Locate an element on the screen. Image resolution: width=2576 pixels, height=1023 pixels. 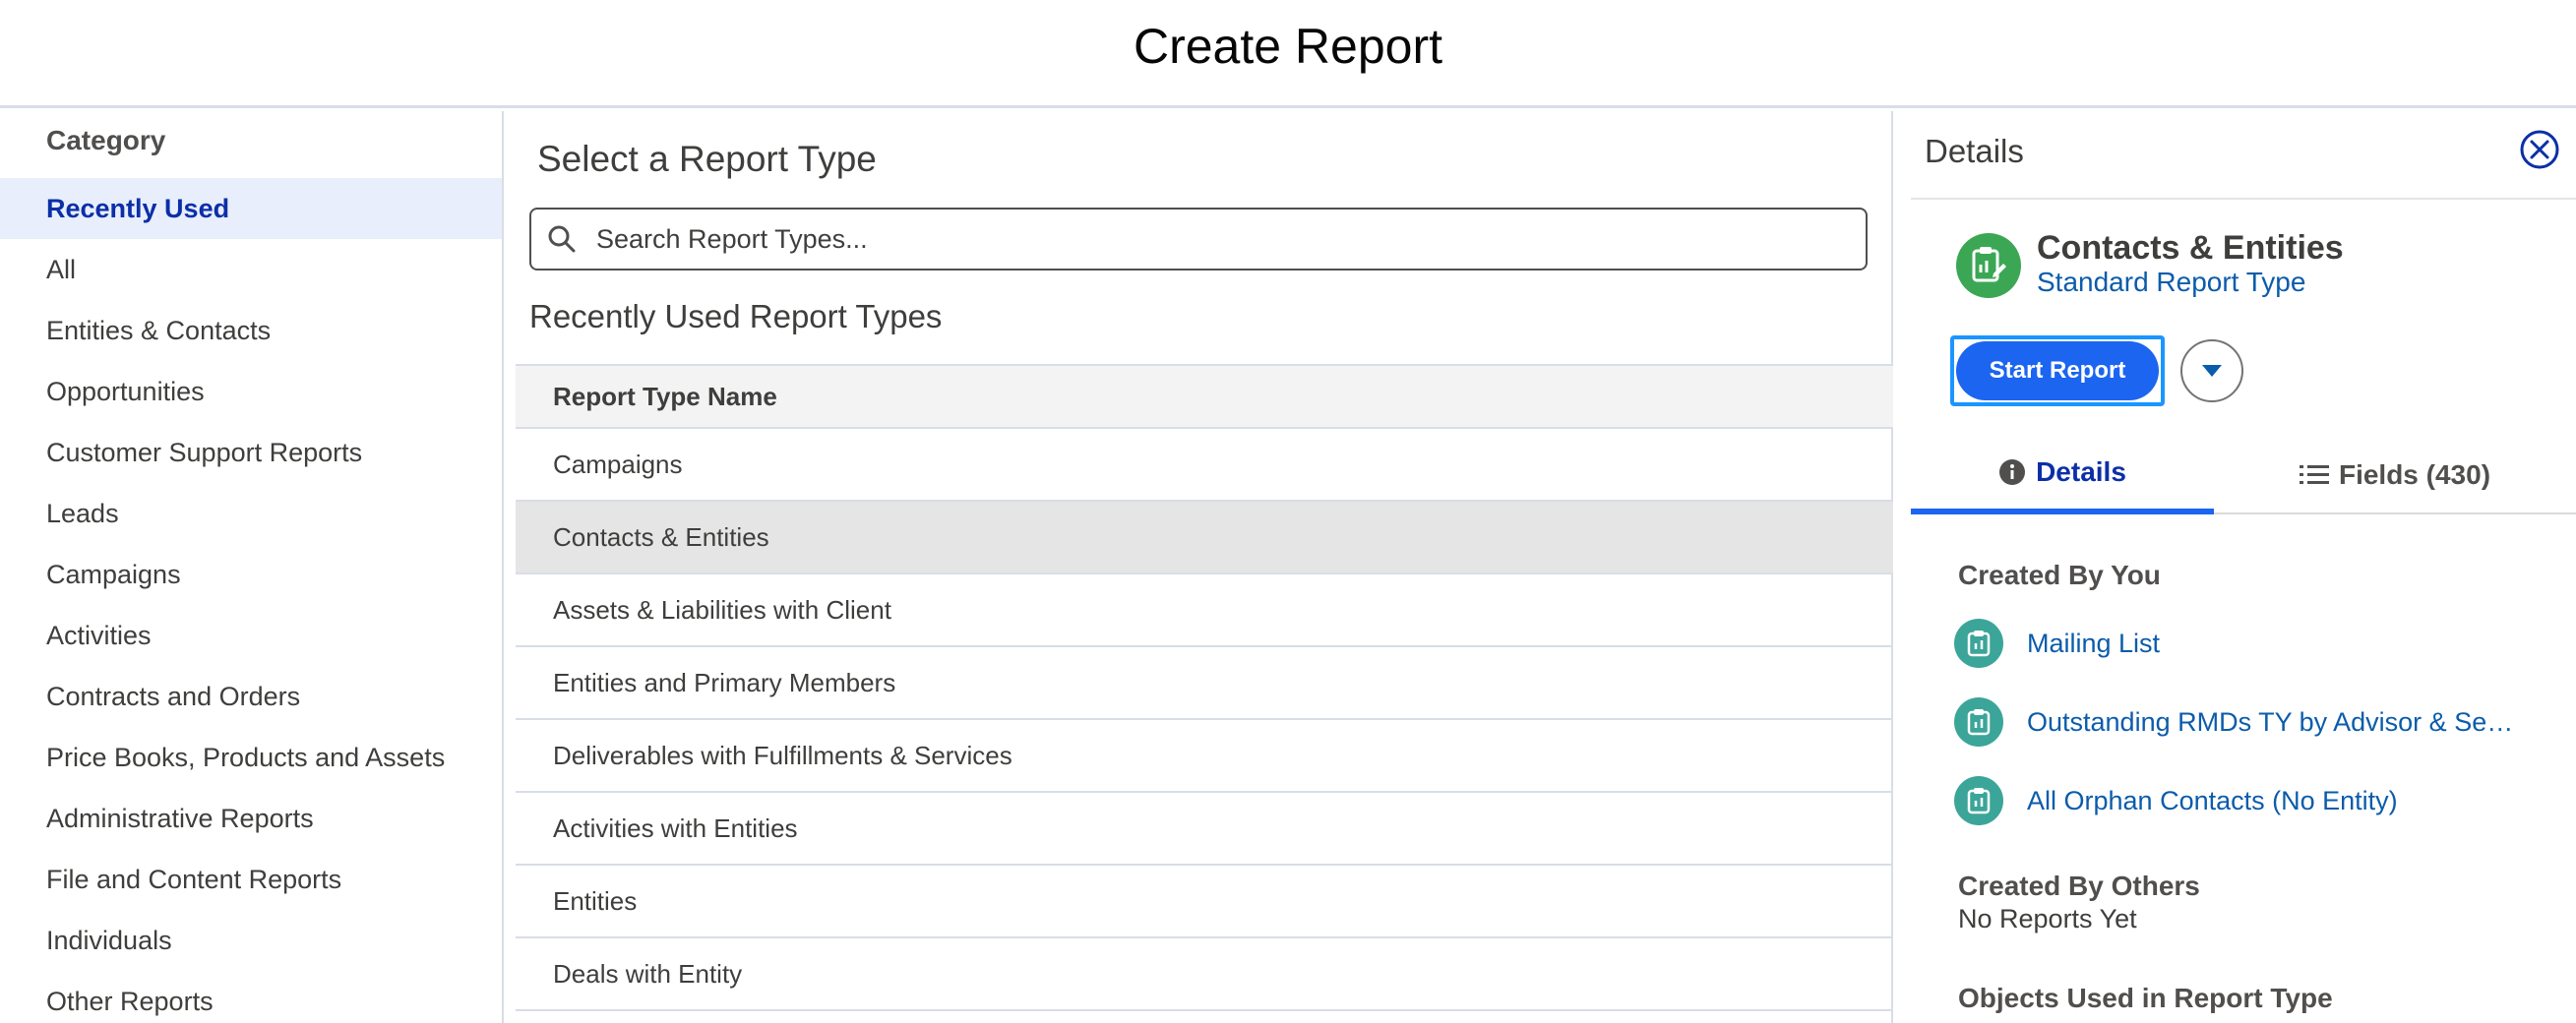
report-link-outstanding-rmds: Outstanding RMDs TY by Advisor & Segment is located at coordinates (2236, 722).